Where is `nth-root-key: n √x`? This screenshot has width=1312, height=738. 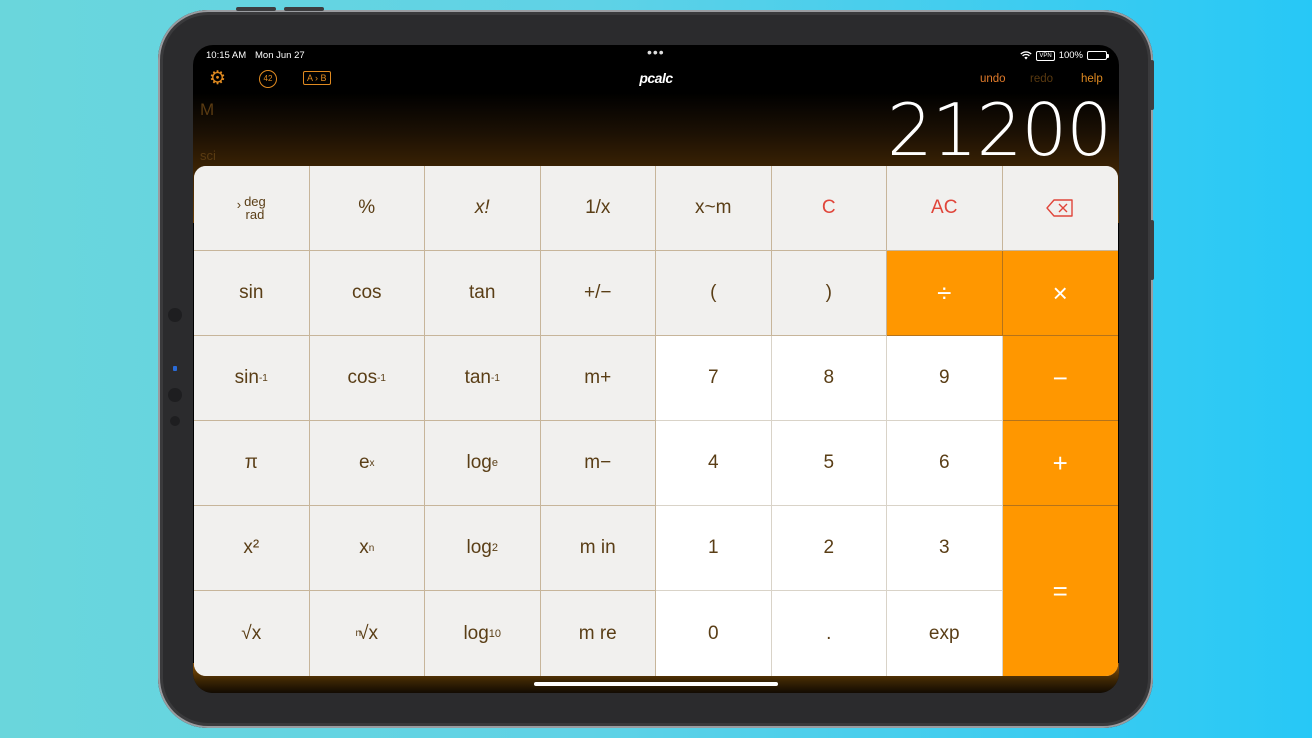 nth-root-key: n √x is located at coordinates (367, 633).